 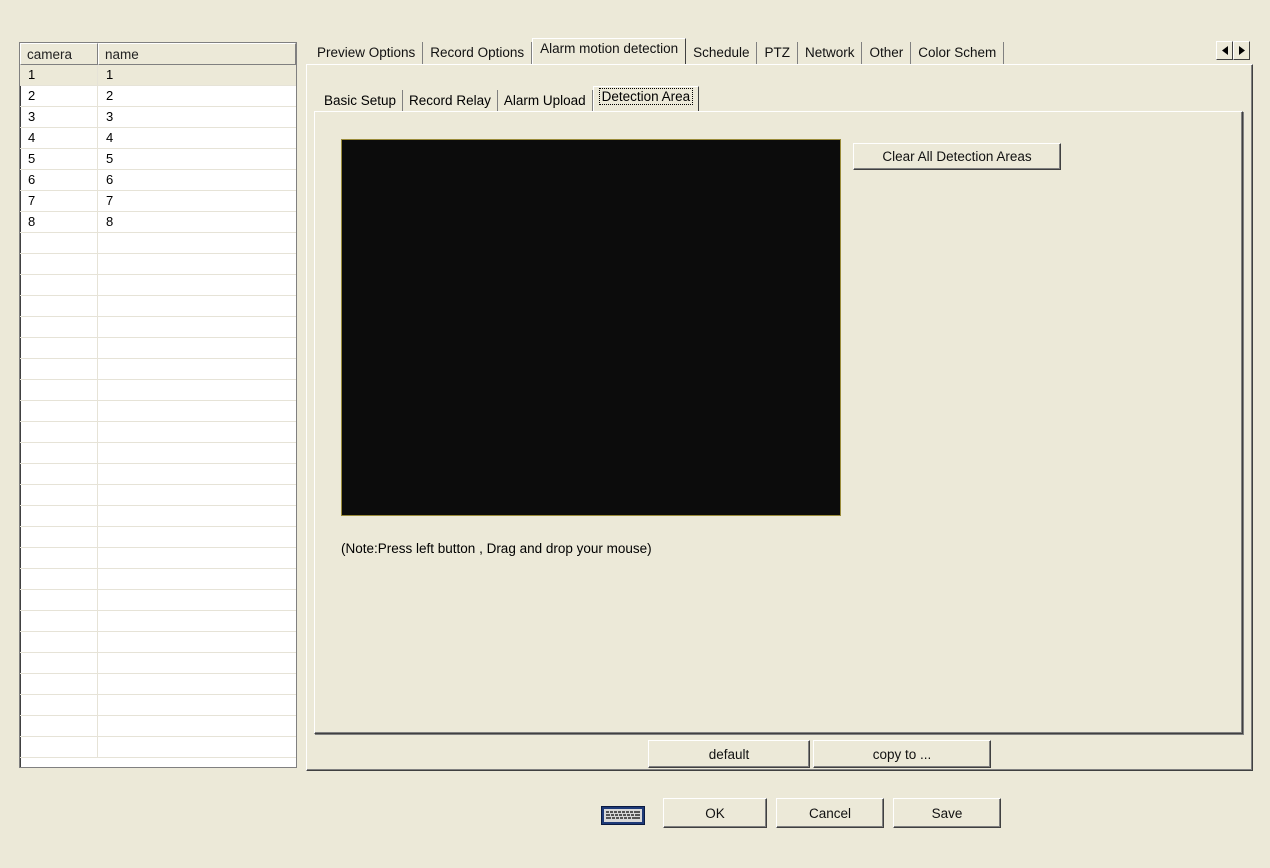 What do you see at coordinates (158, 159) in the screenshot?
I see `table-row: 55` at bounding box center [158, 159].